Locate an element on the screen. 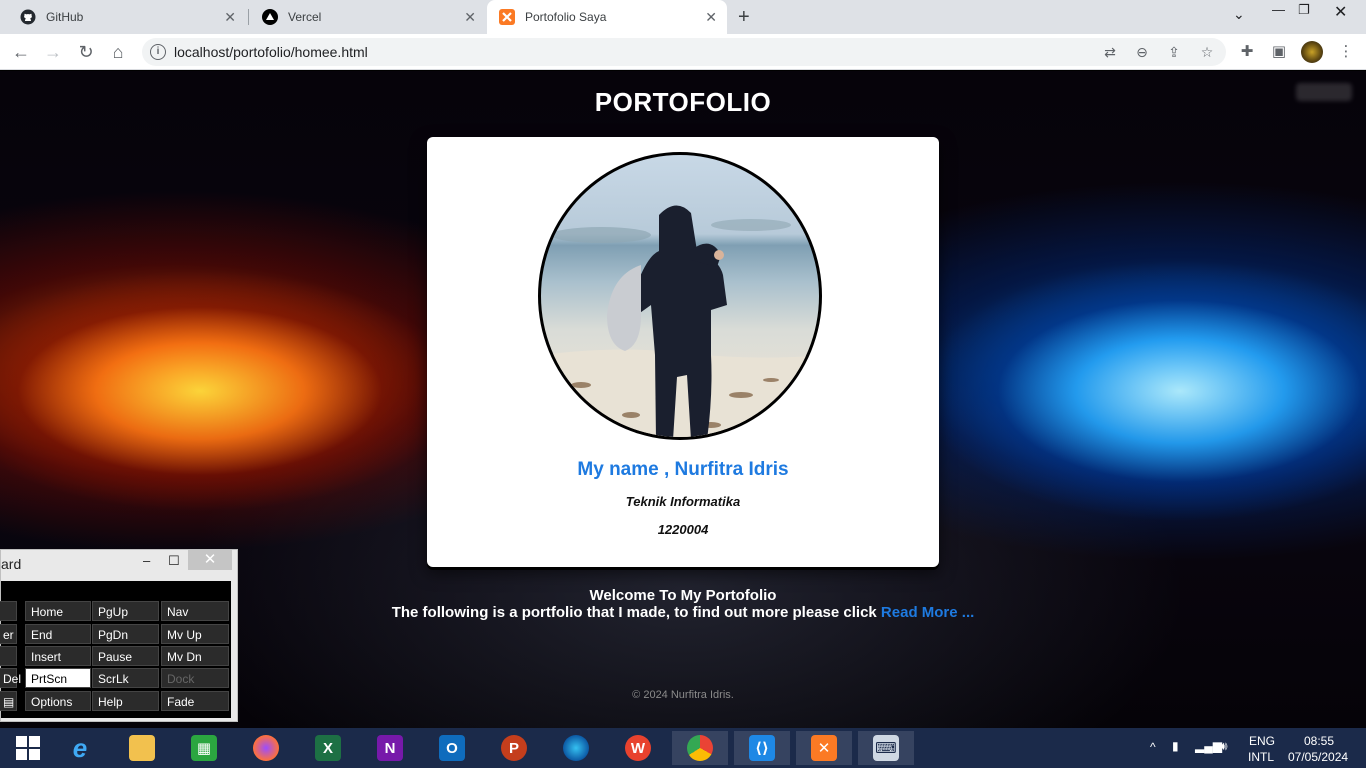 This screenshot has width=1366, height=768. osk-key-end: End is located at coordinates (58, 634).